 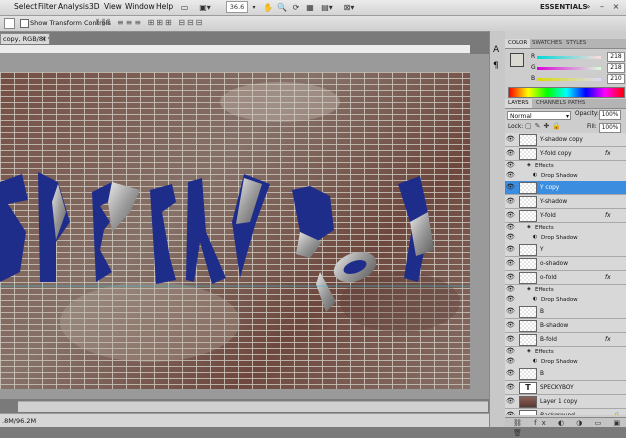 I want to click on grid-icon: ▦, so click(x=310, y=7).